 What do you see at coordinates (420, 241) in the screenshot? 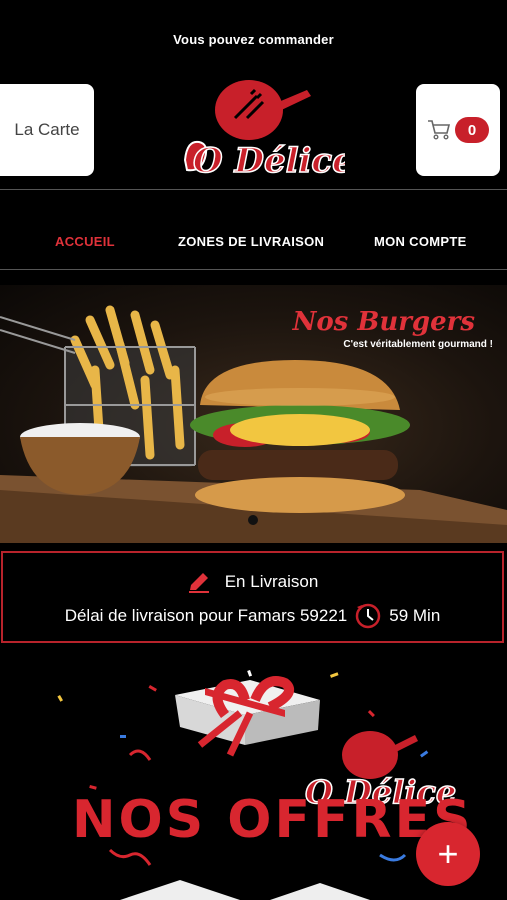
I see `nav-mon-compte: MON COMPTE` at bounding box center [420, 241].